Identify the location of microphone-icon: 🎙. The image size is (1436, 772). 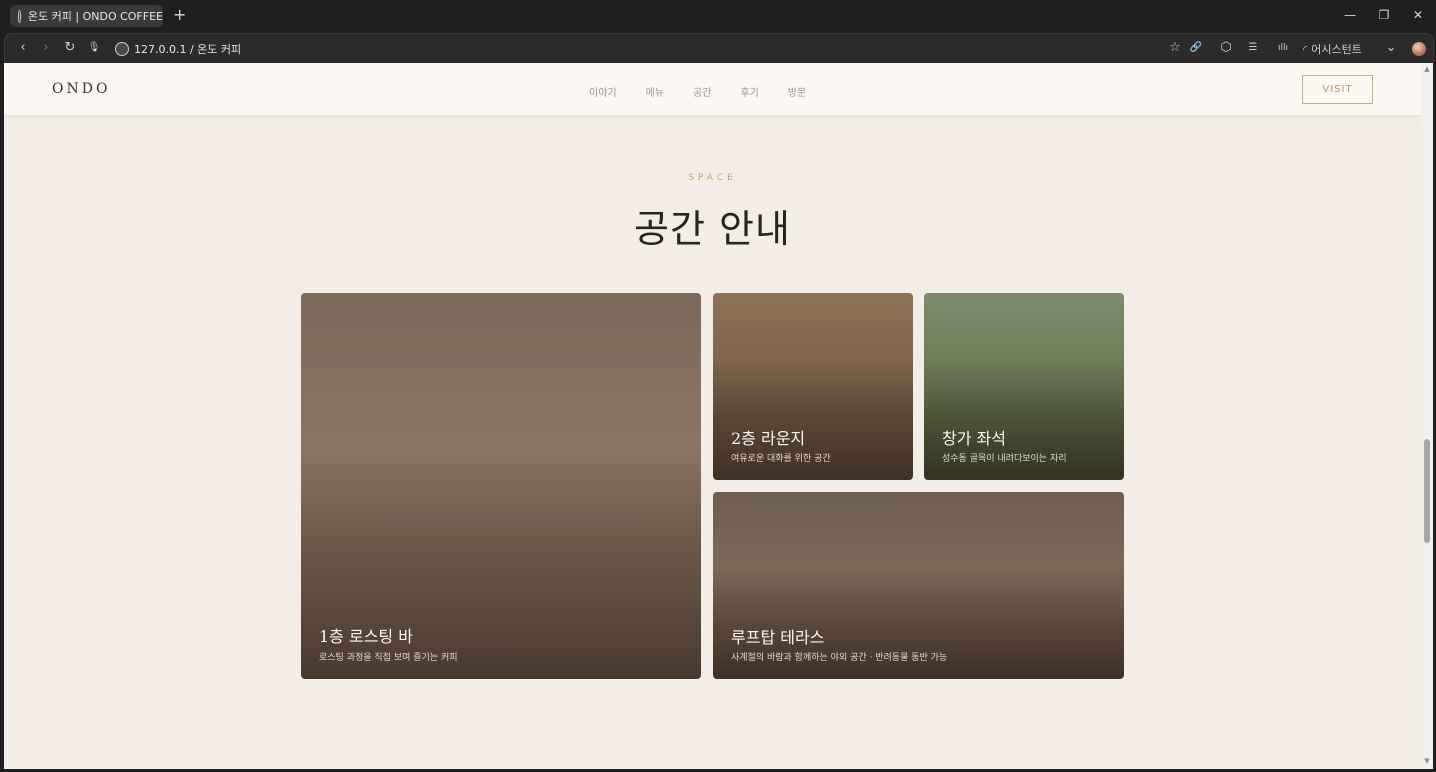
(94, 48).